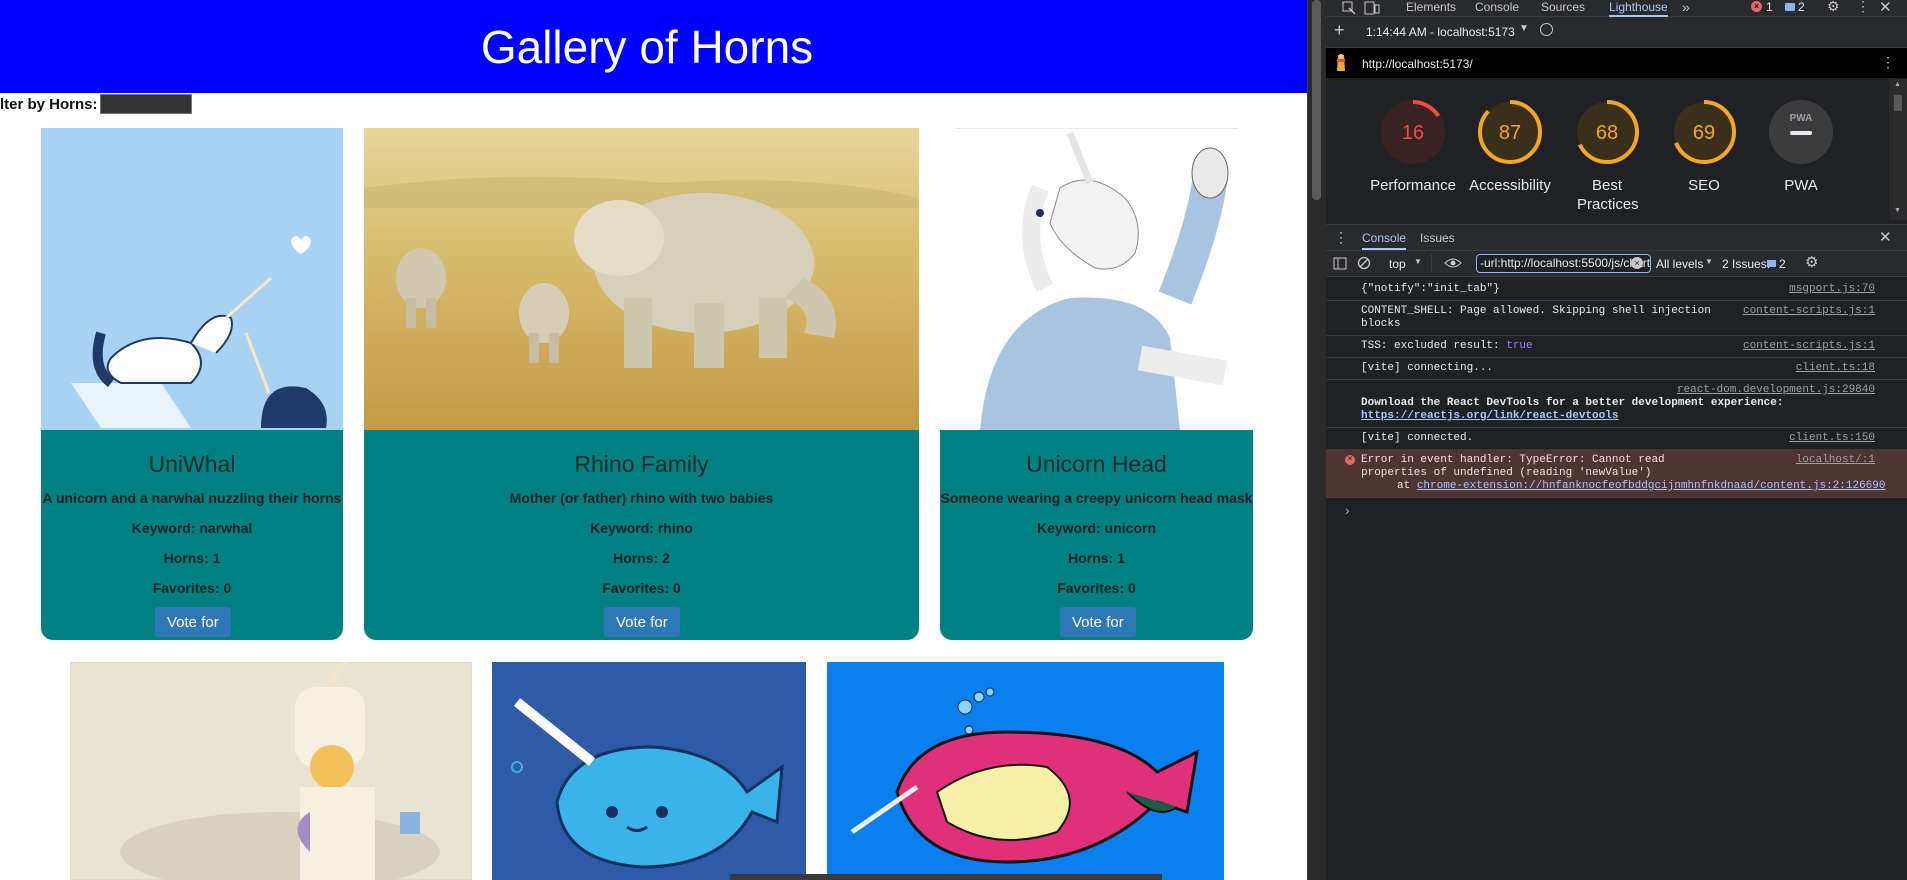  What do you see at coordinates (1746, 264) in the screenshot?
I see `issues-summary: 2 Issues:` at bounding box center [1746, 264].